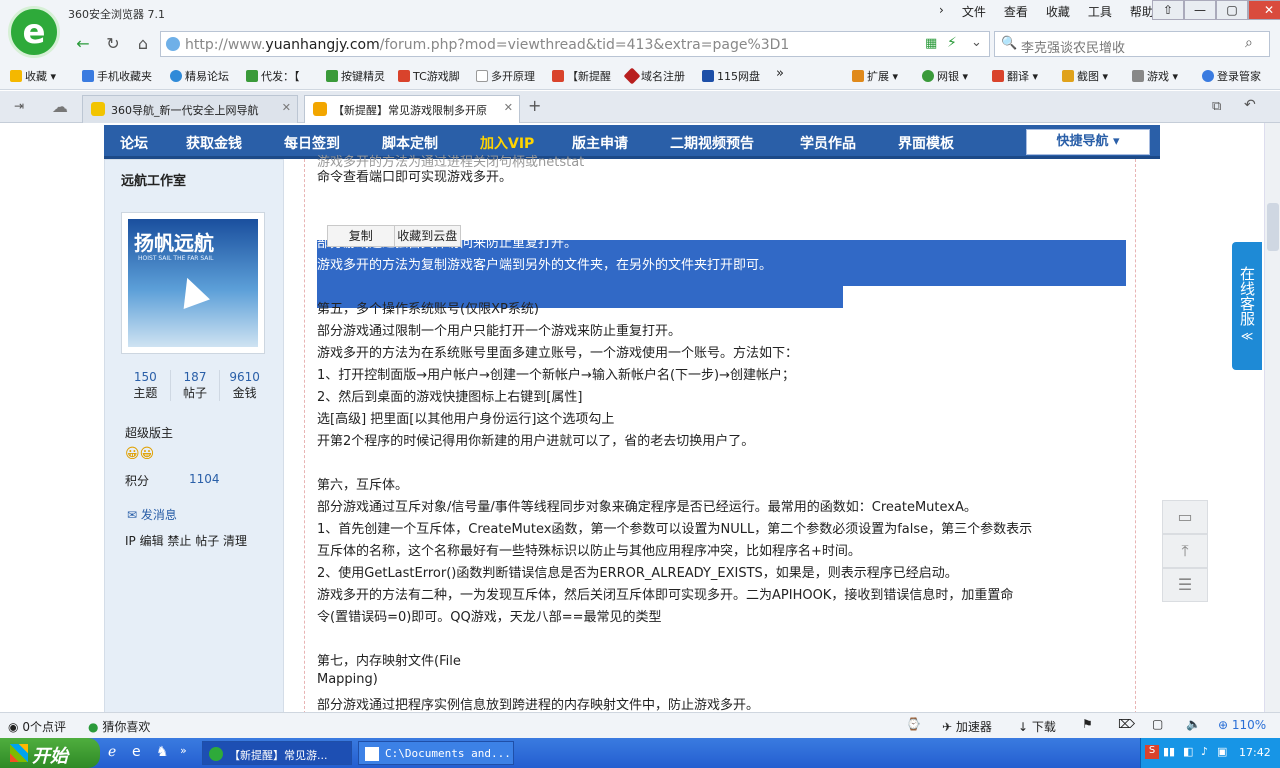 This screenshot has width=1280, height=768. Describe the element at coordinates (117, 76) in the screenshot. I see `bookmark-mobile: 手机收藏夹` at that location.